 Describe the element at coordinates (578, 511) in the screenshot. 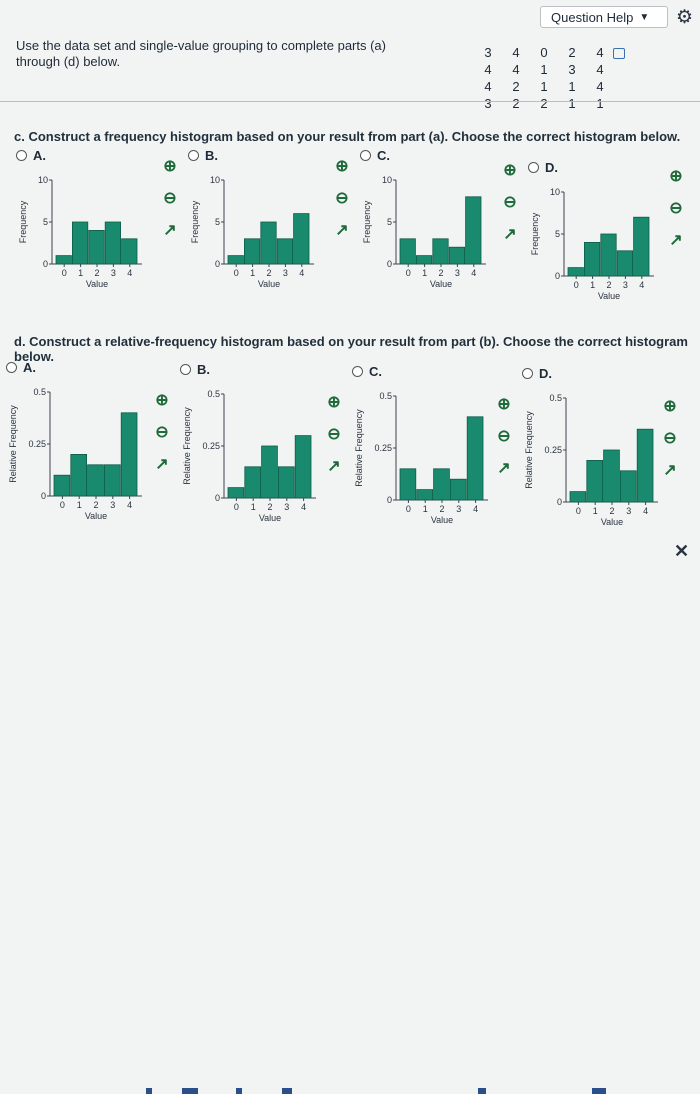

I see `x-tick-label: 0` at that location.